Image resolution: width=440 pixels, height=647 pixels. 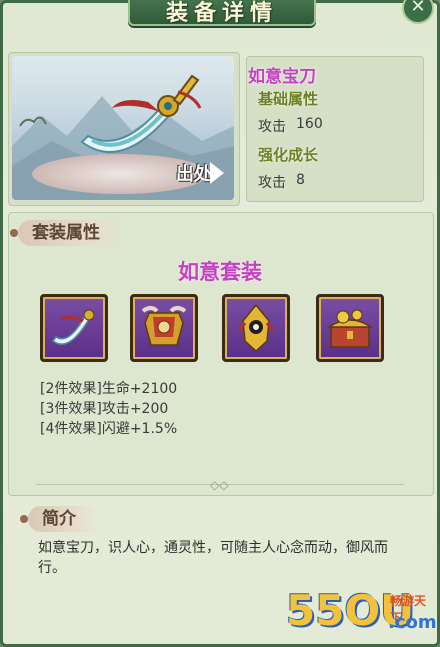 I want to click on growth-title: 强化成长, so click(x=288, y=155).